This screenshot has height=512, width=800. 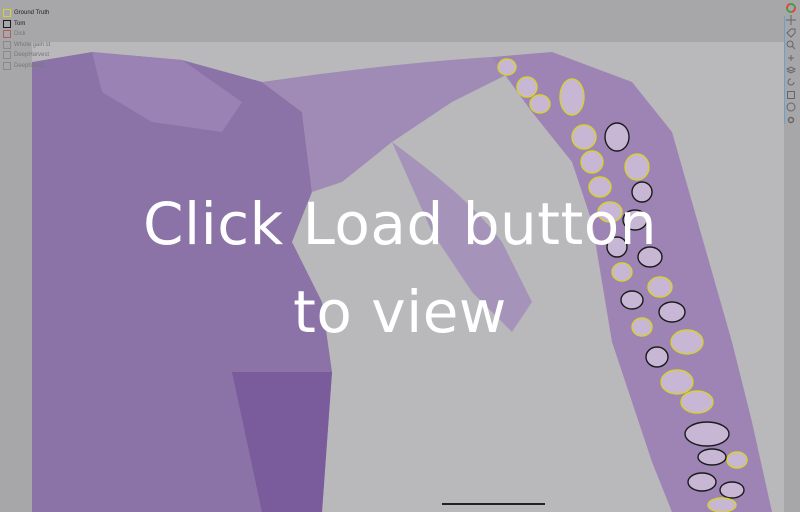 What do you see at coordinates (791, 8) in the screenshot?
I see `color-wheel-icon` at bounding box center [791, 8].